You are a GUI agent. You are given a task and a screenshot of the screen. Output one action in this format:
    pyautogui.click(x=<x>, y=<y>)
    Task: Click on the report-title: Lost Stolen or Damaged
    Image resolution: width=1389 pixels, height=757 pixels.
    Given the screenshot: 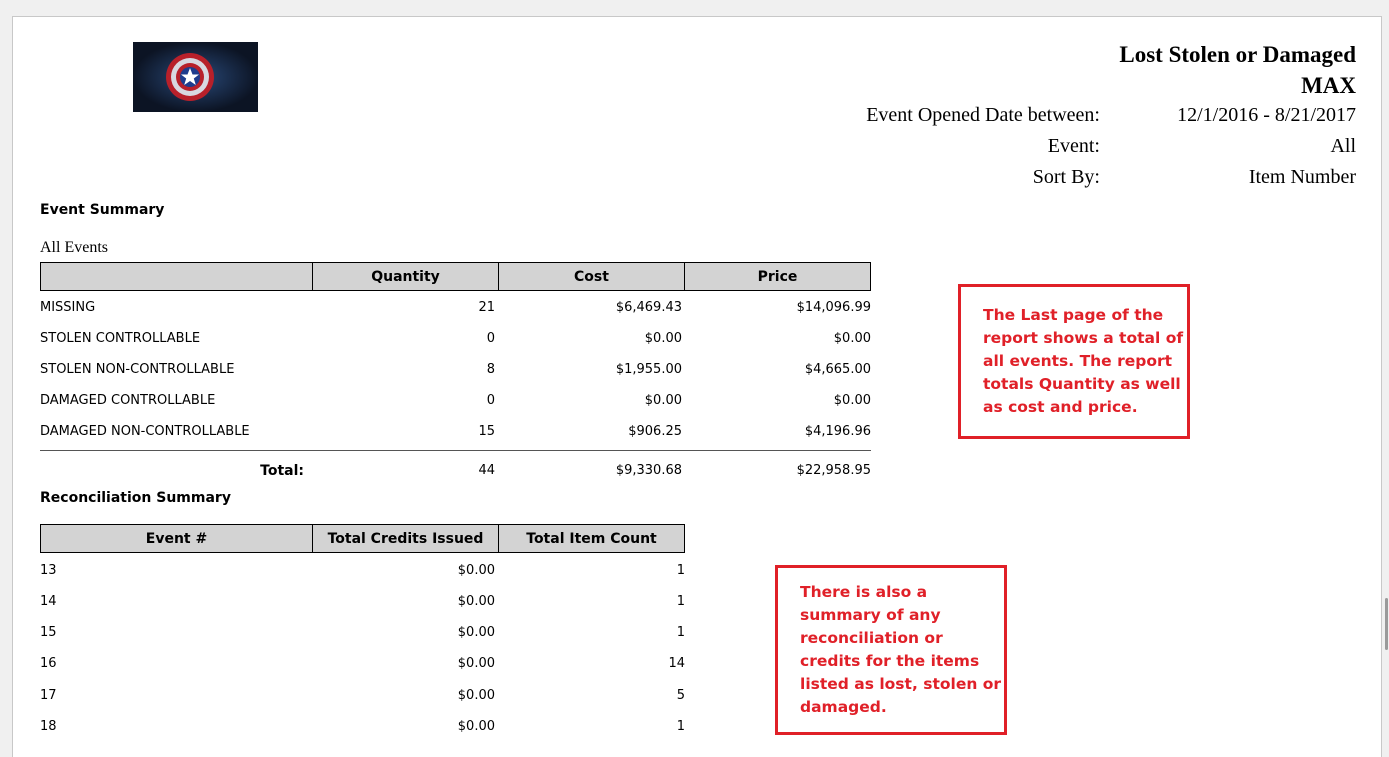 What is the action you would take?
    pyautogui.click(x=1237, y=54)
    